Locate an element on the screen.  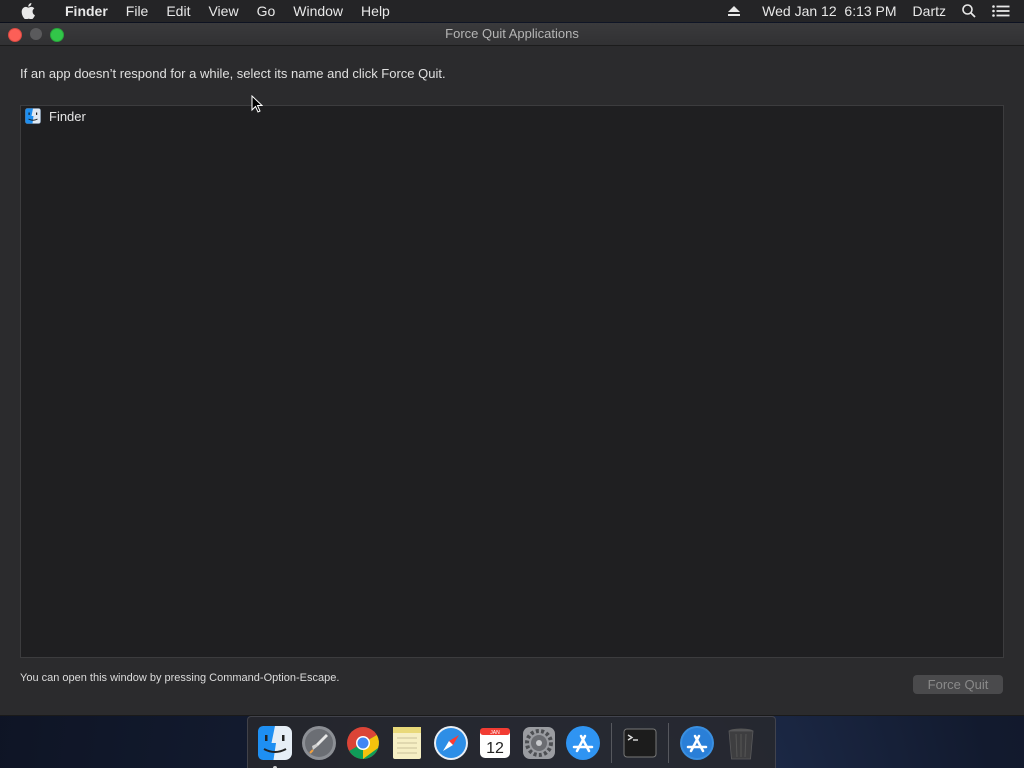
dock: JAN 12 is located at coordinates (511, 742).